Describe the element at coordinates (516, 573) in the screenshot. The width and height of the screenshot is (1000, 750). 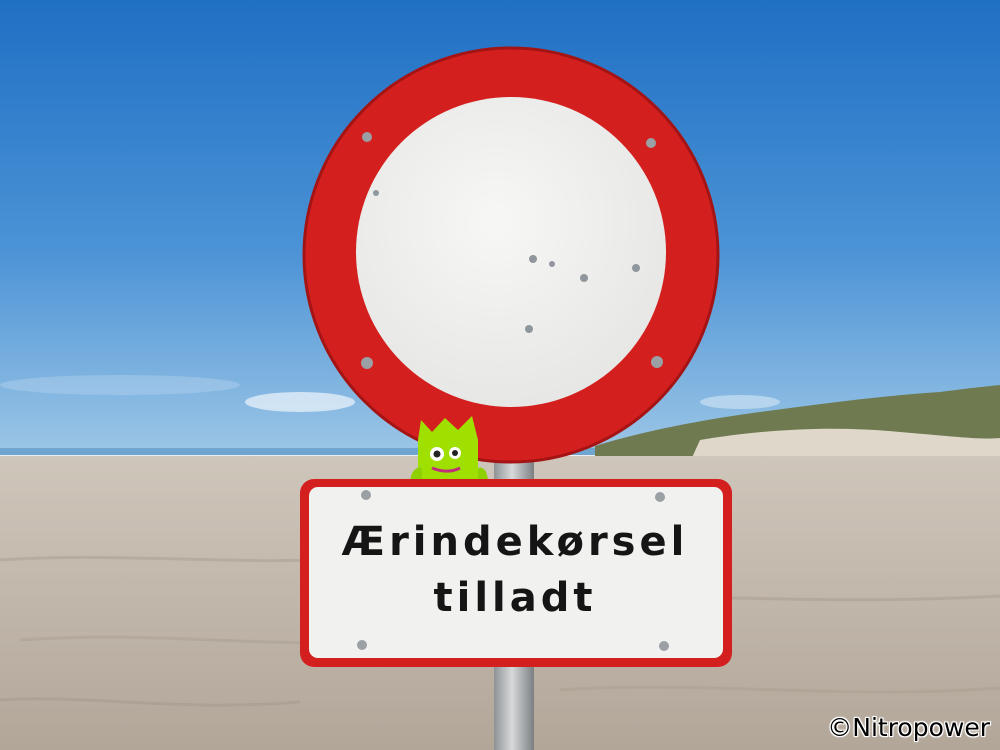
I see `supplementary-sign` at that location.